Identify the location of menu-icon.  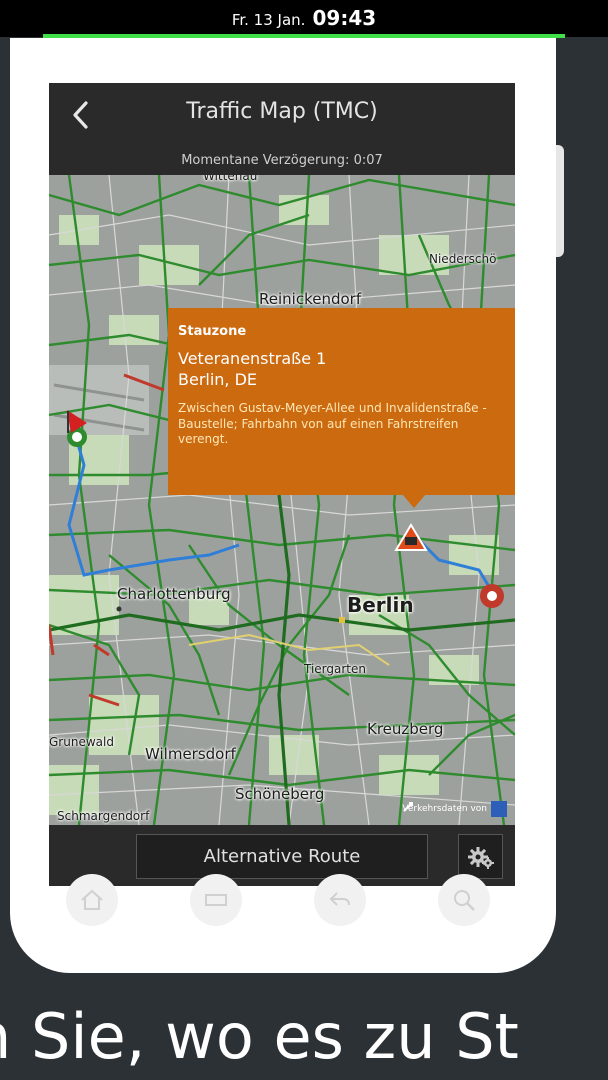
(216, 900).